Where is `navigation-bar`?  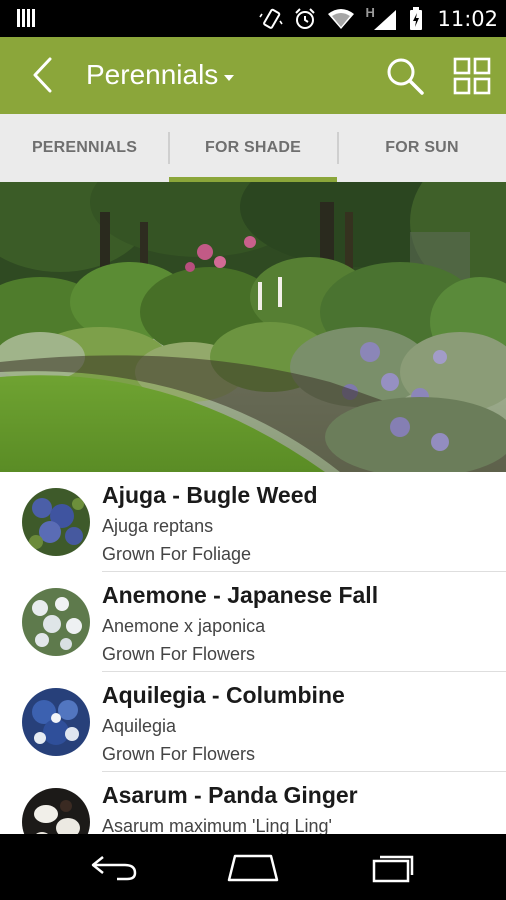
navigation-bar is located at coordinates (253, 867).